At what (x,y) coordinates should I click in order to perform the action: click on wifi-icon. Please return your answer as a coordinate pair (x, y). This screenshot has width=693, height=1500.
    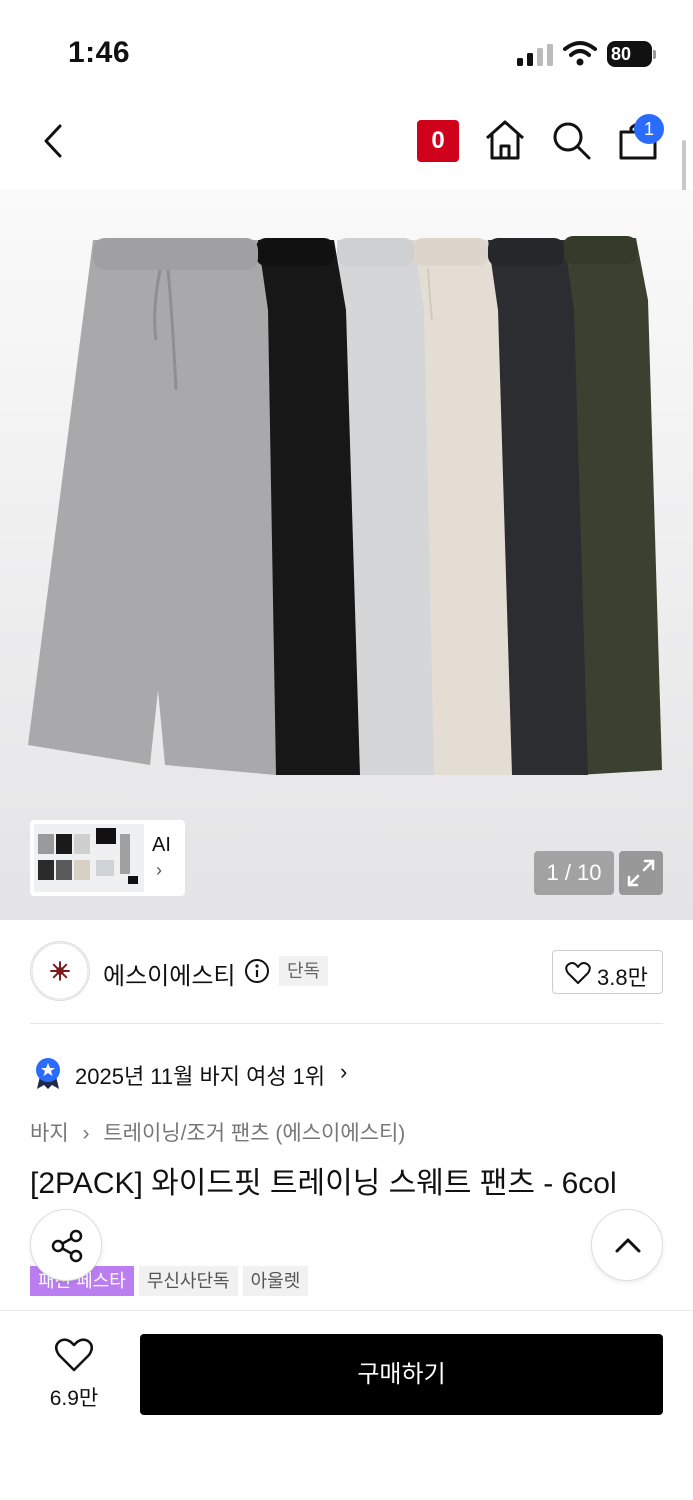
    Looking at the image, I should click on (580, 53).